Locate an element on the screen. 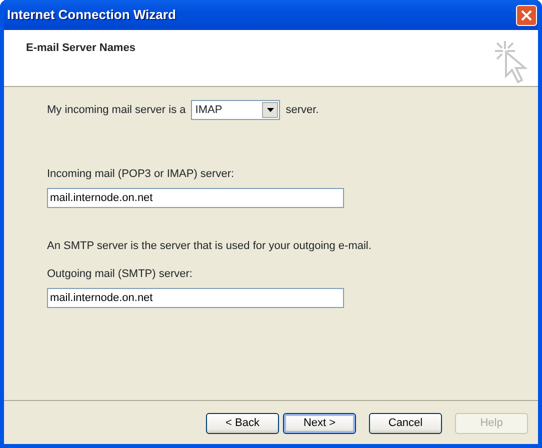 The height and width of the screenshot is (448, 542). wizard-button: < Back is located at coordinates (242, 423).